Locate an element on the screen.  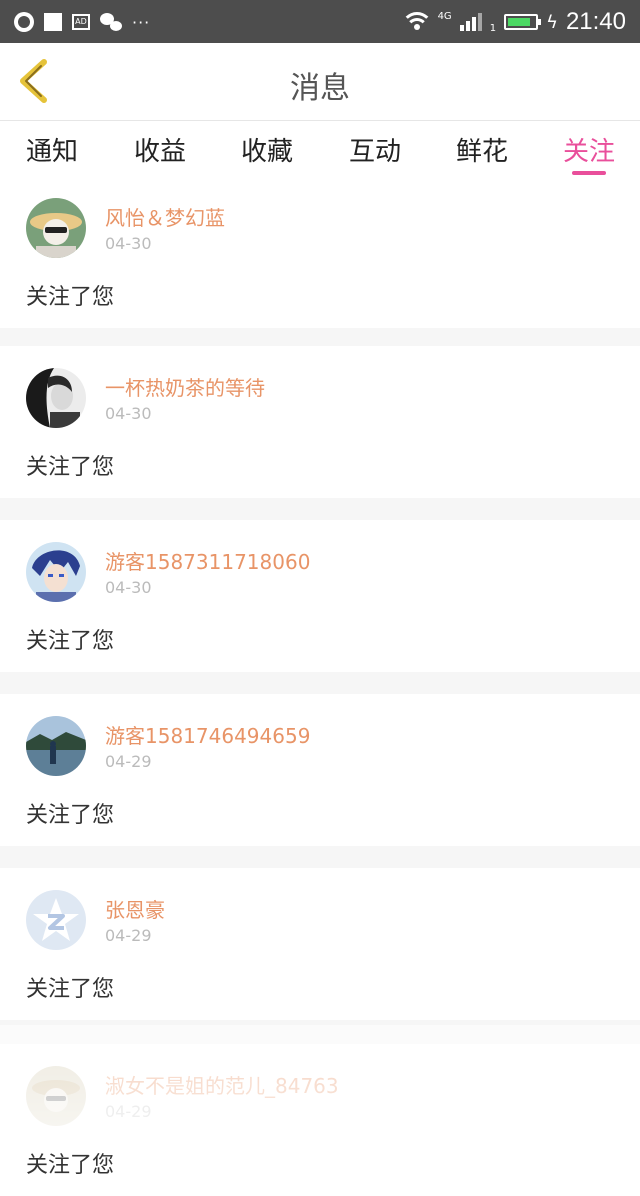
status-system: 4G 1 ϟ 21:40 is located at coordinates (513, 22).